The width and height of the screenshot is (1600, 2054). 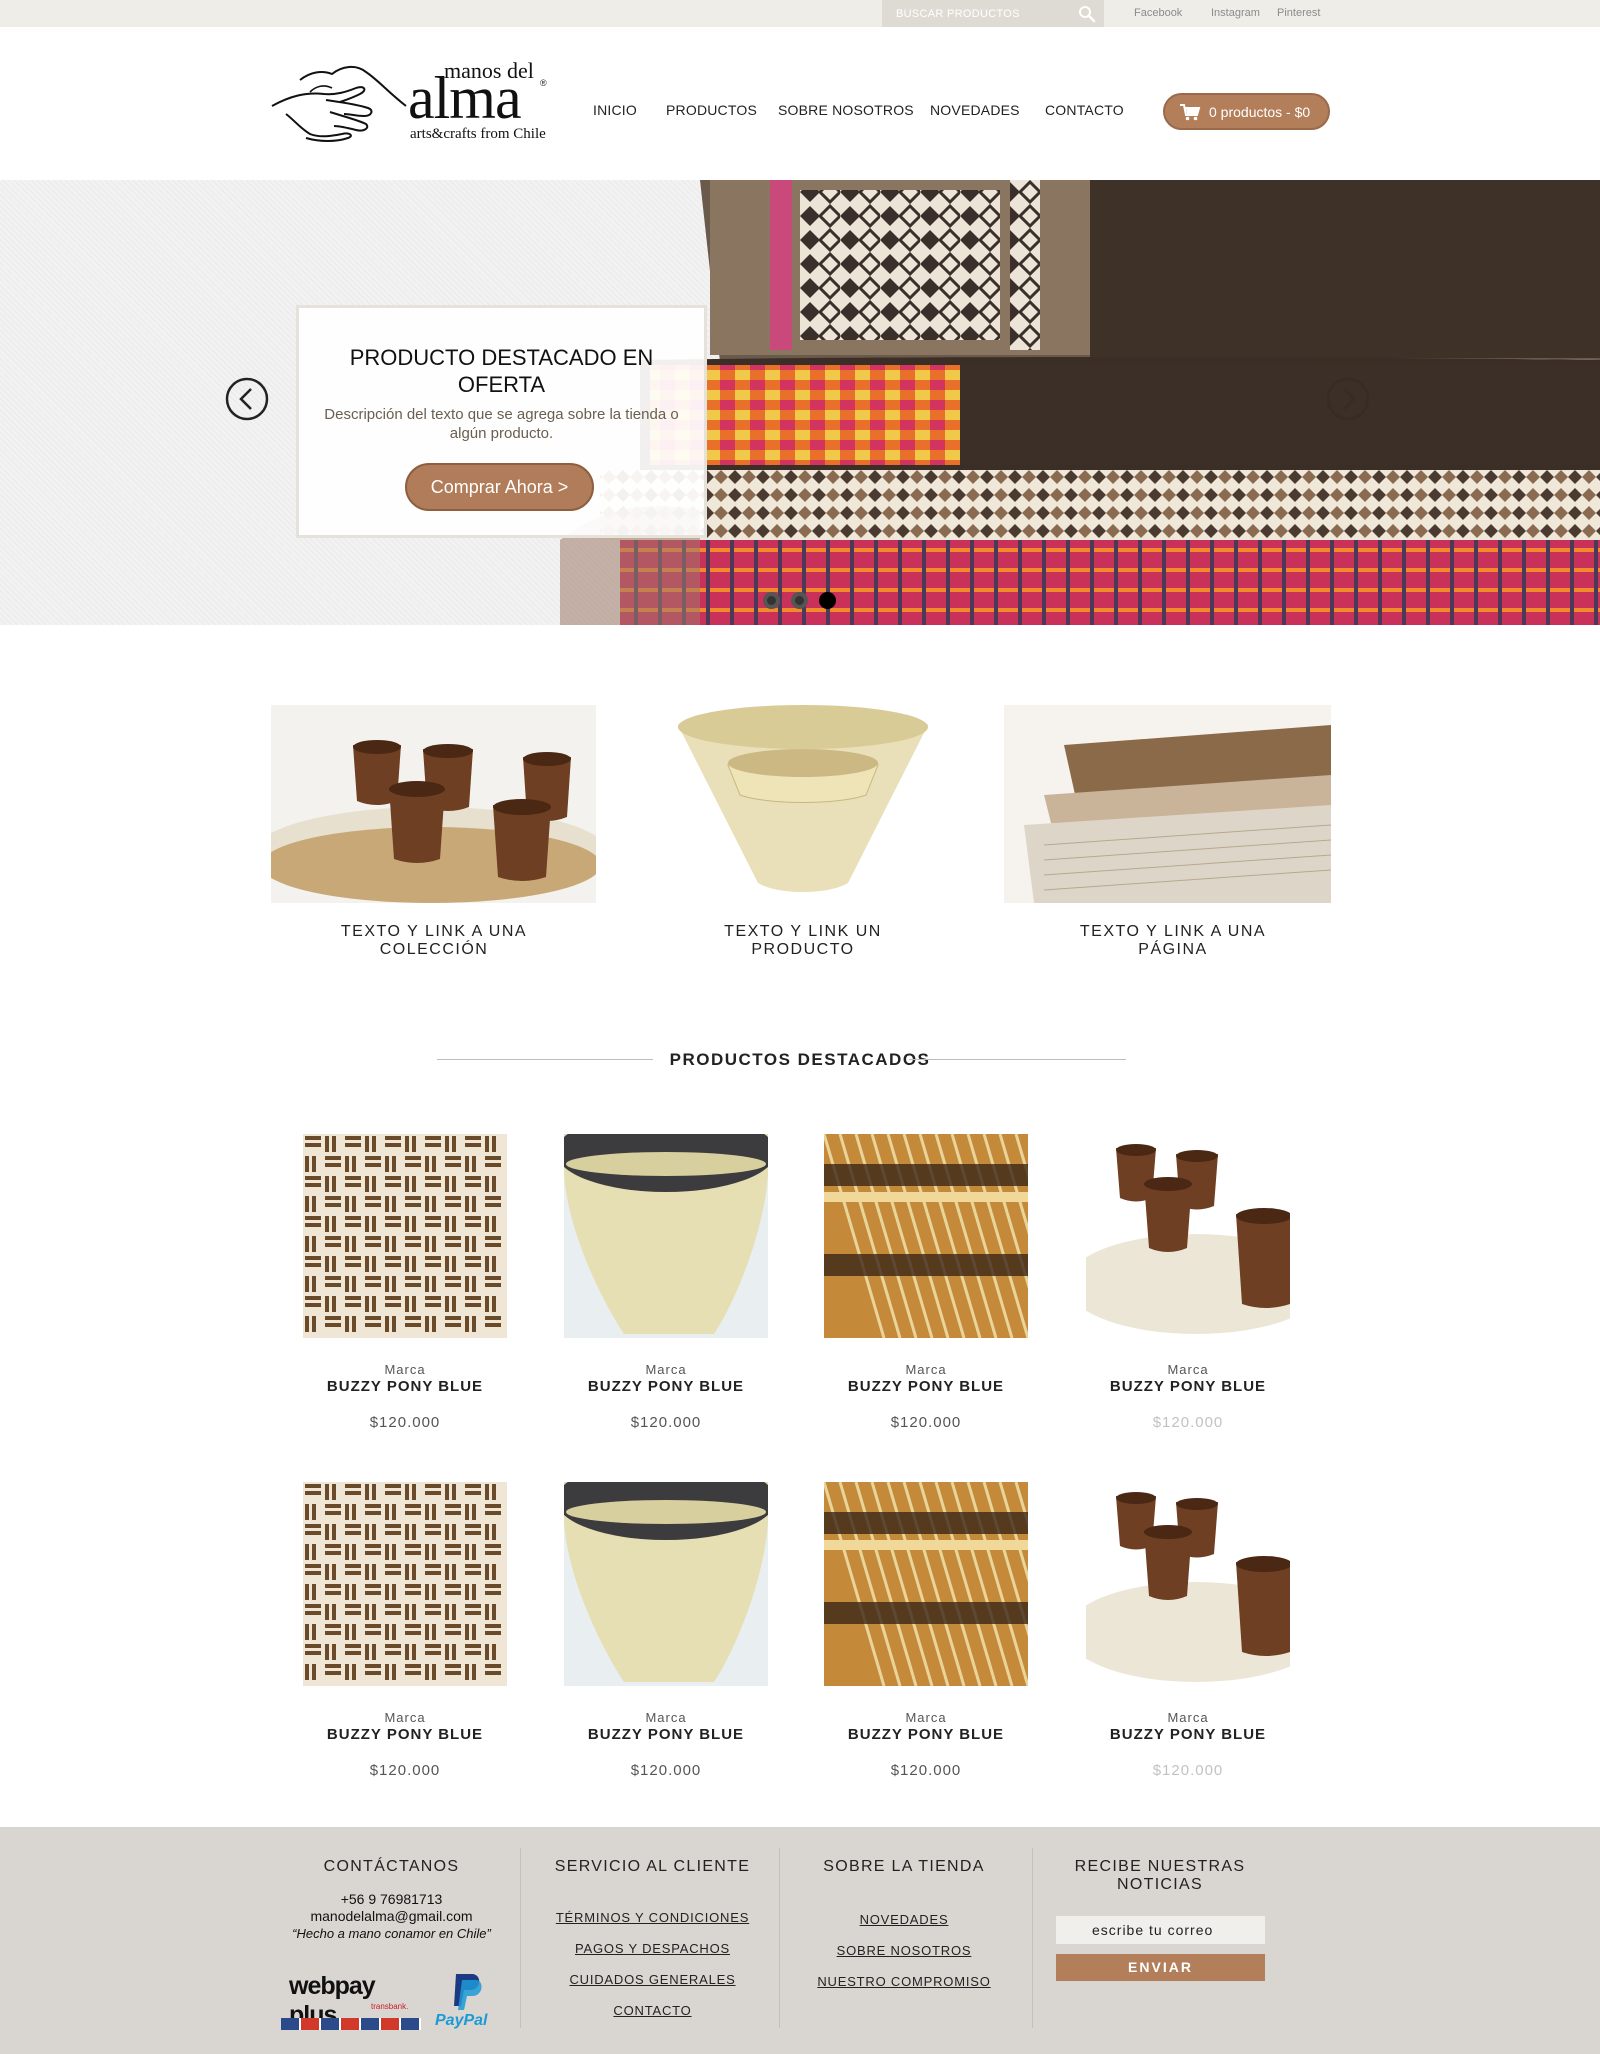 What do you see at coordinates (975, 110) in the screenshot?
I see `nav-novedades: NOVEDADES` at bounding box center [975, 110].